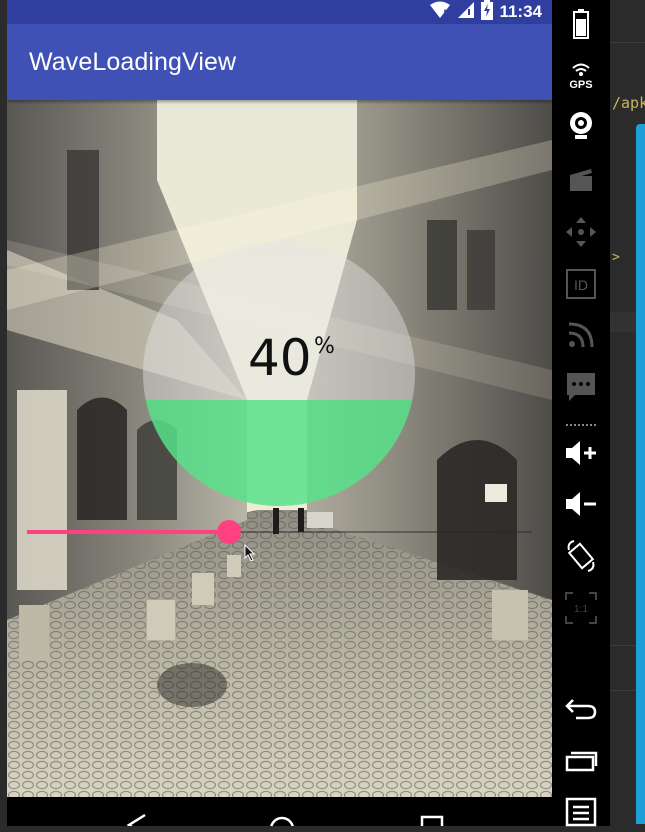 Image resolution: width=645 pixels, height=832 pixels. I want to click on signal-icon, so click(466, 12).